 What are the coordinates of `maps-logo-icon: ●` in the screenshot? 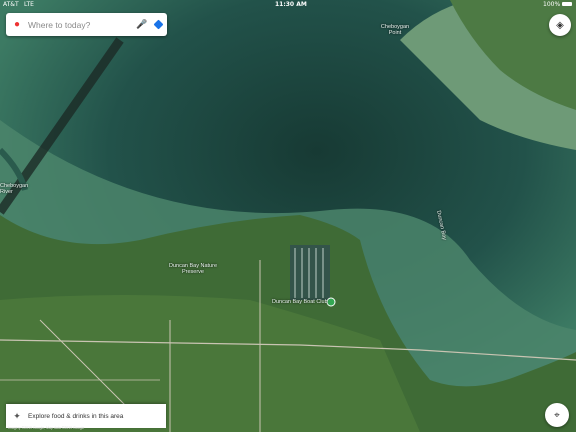 It's located at (17, 24).